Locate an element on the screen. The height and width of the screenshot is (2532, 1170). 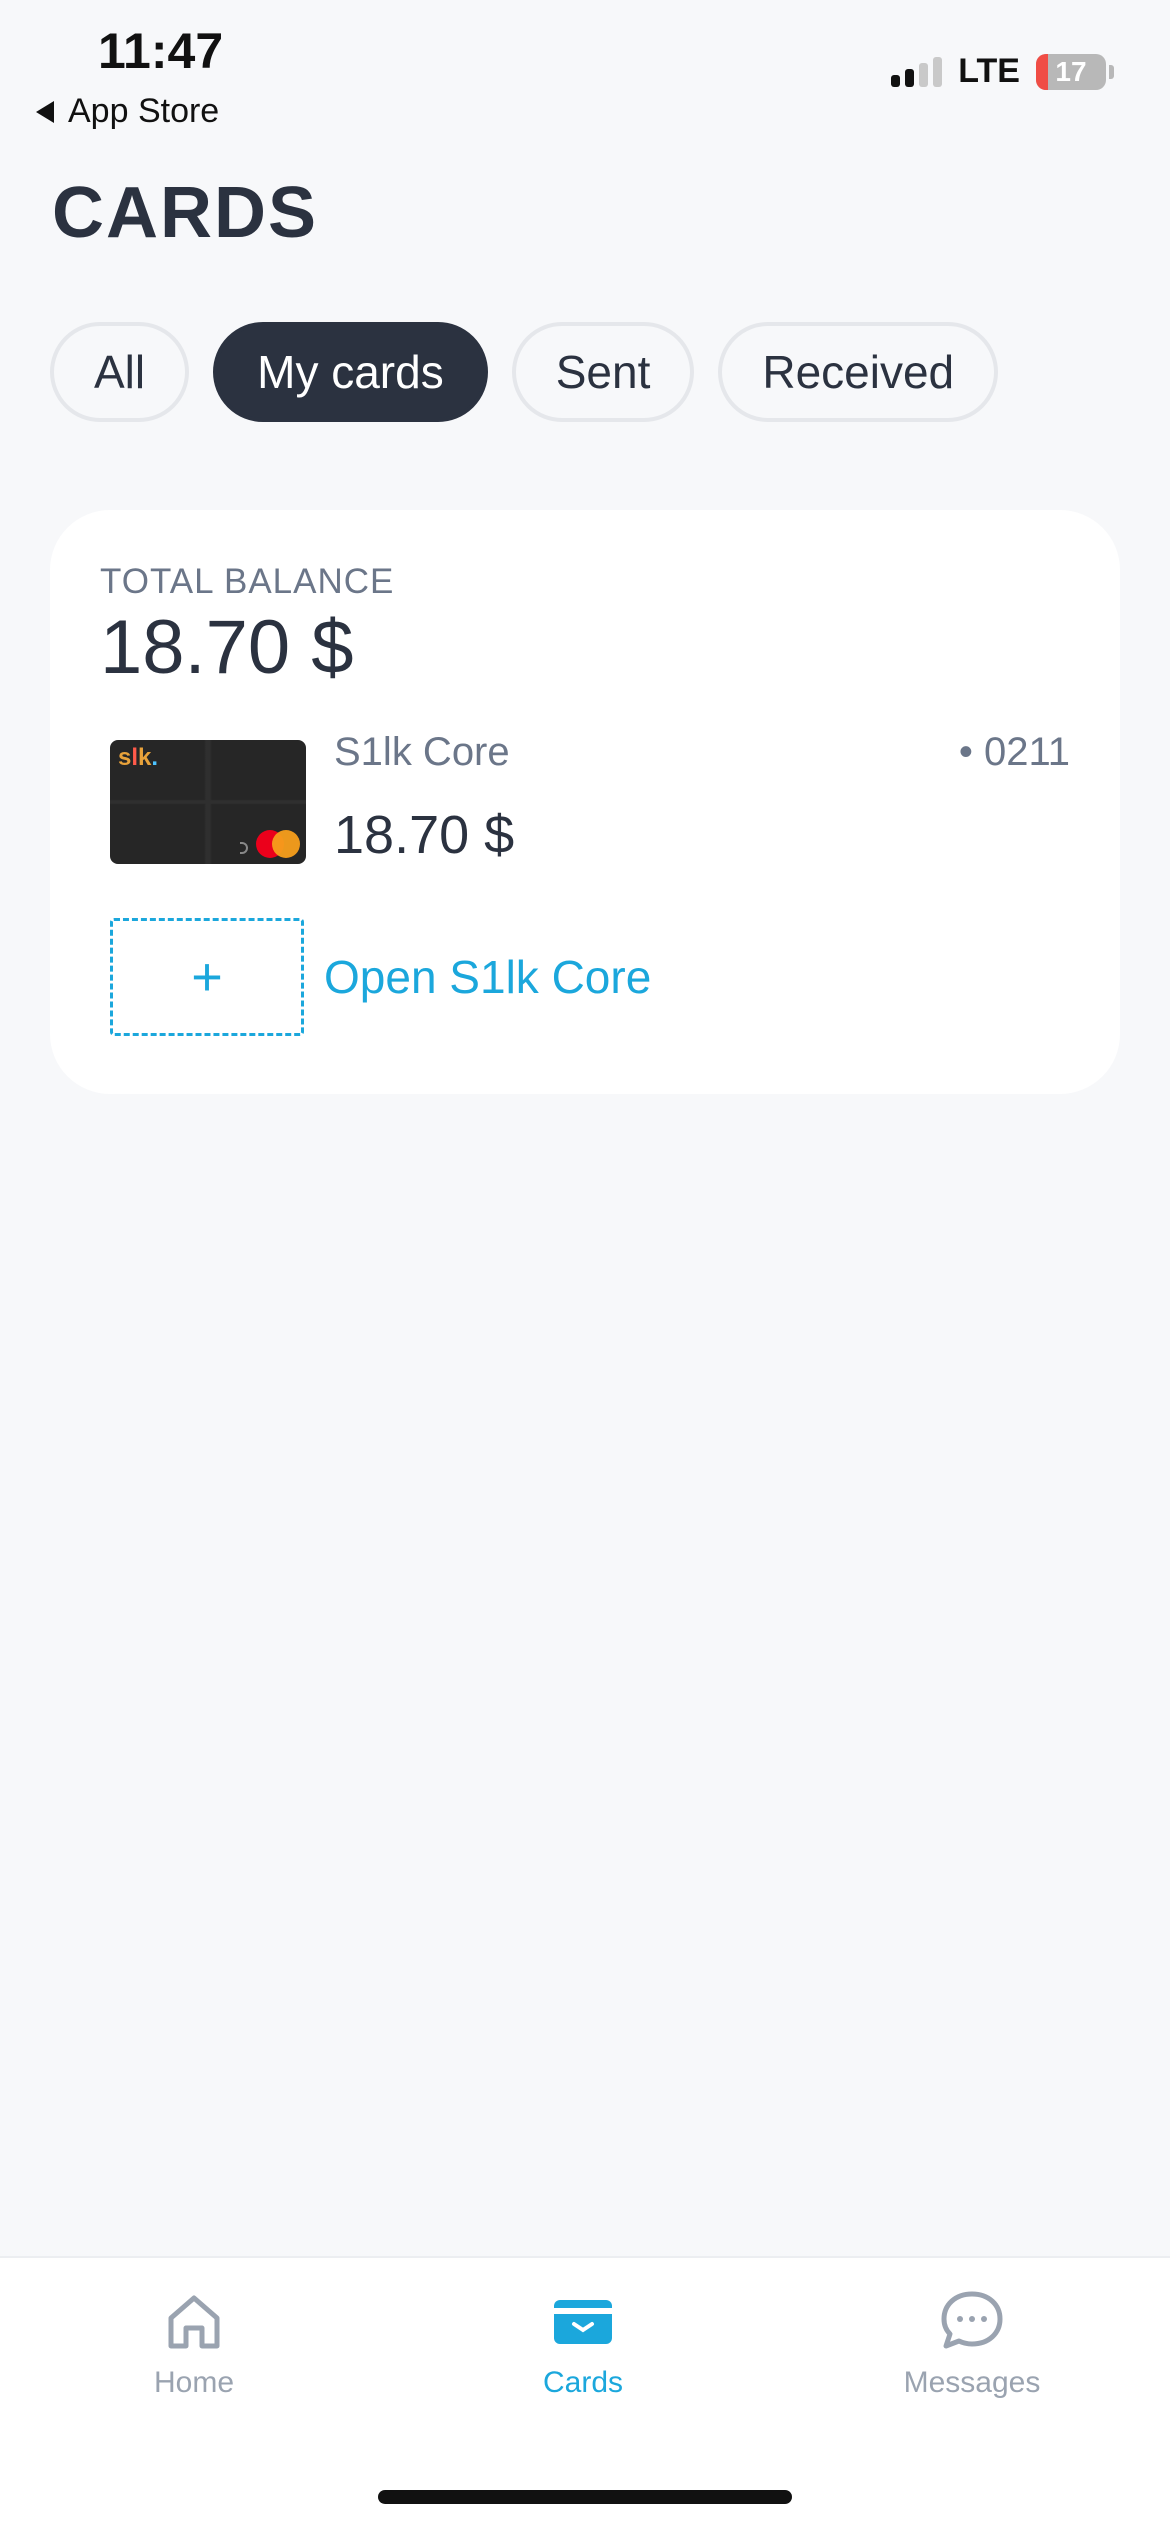
tab-all: All is located at coordinates (120, 372).